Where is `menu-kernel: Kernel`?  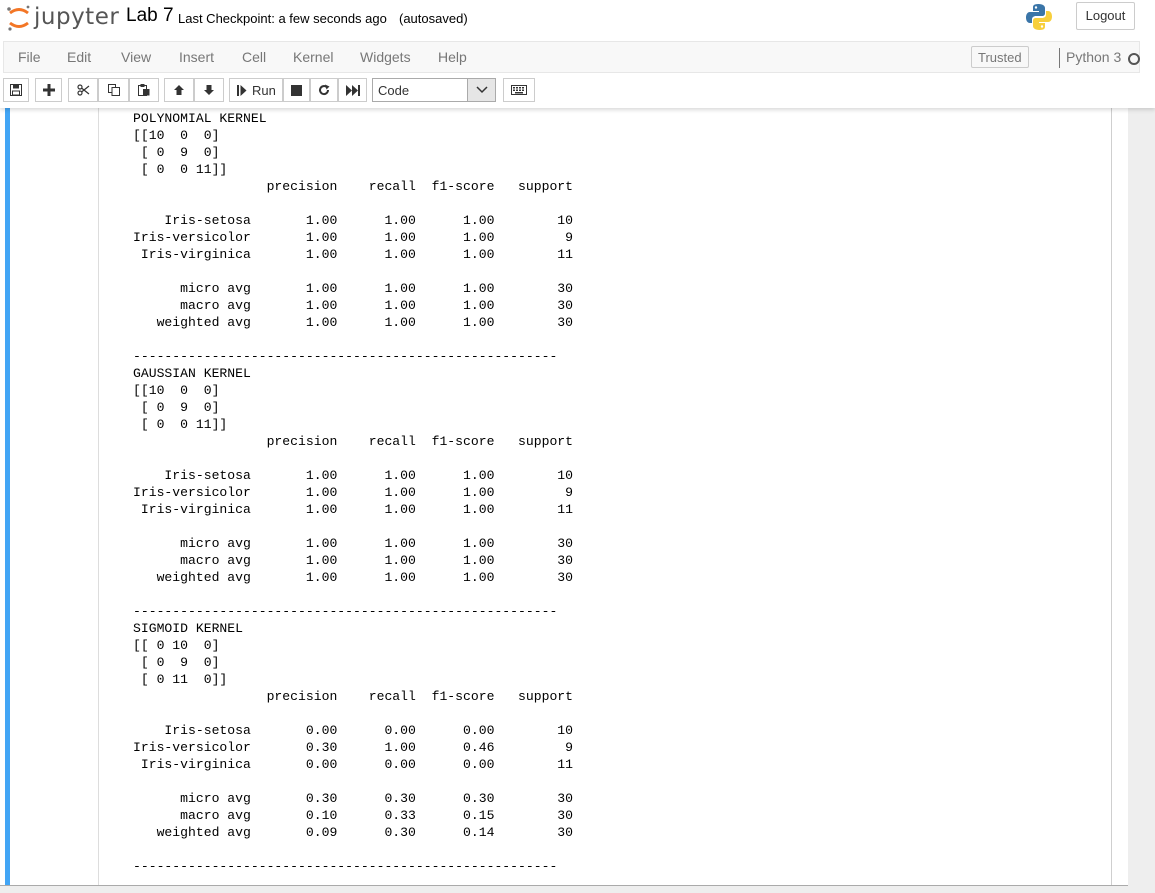 menu-kernel: Kernel is located at coordinates (313, 57).